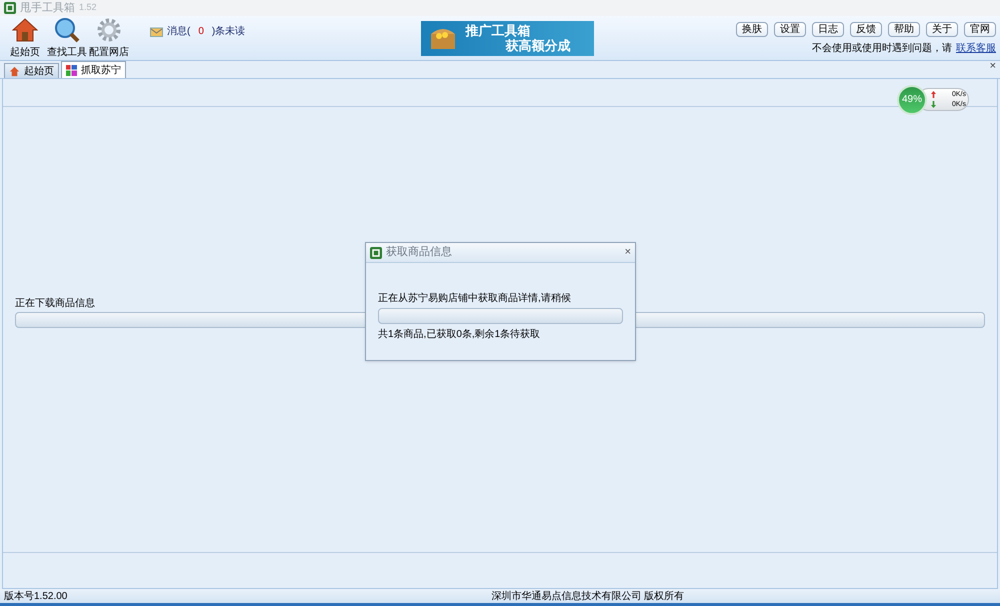 This screenshot has width=1000, height=606. Describe the element at coordinates (55, 303) in the screenshot. I see `download-label: 正在下载商品信息` at that location.